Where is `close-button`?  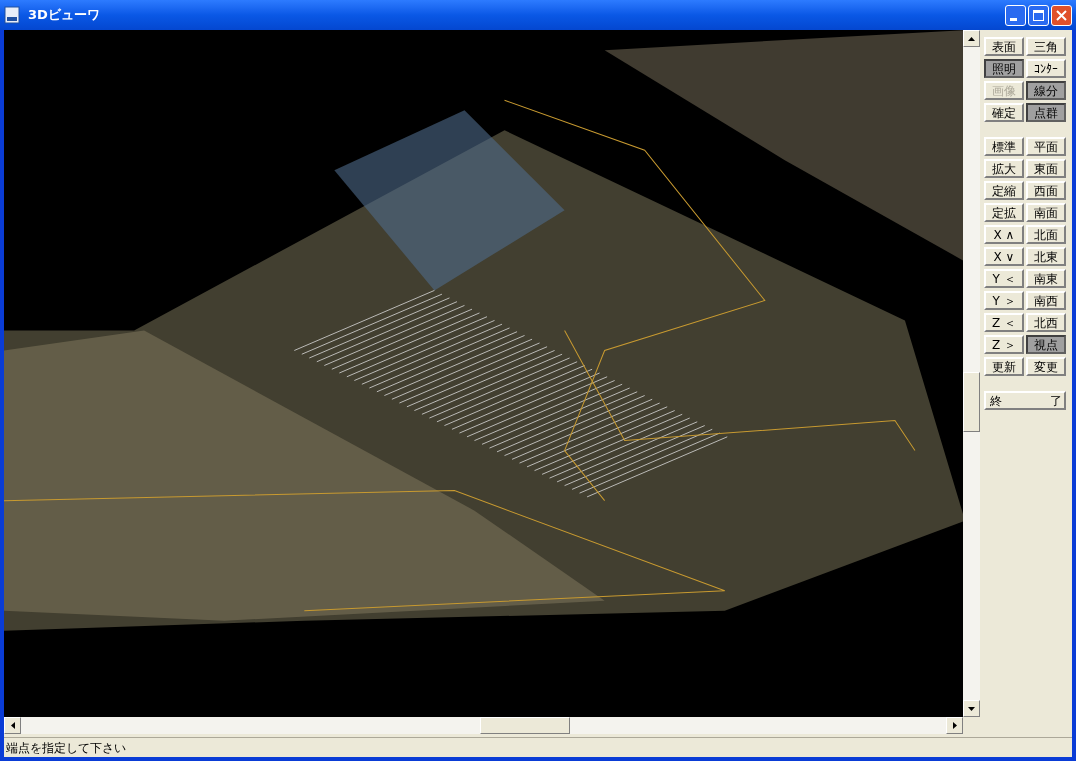 close-button is located at coordinates (1061, 15).